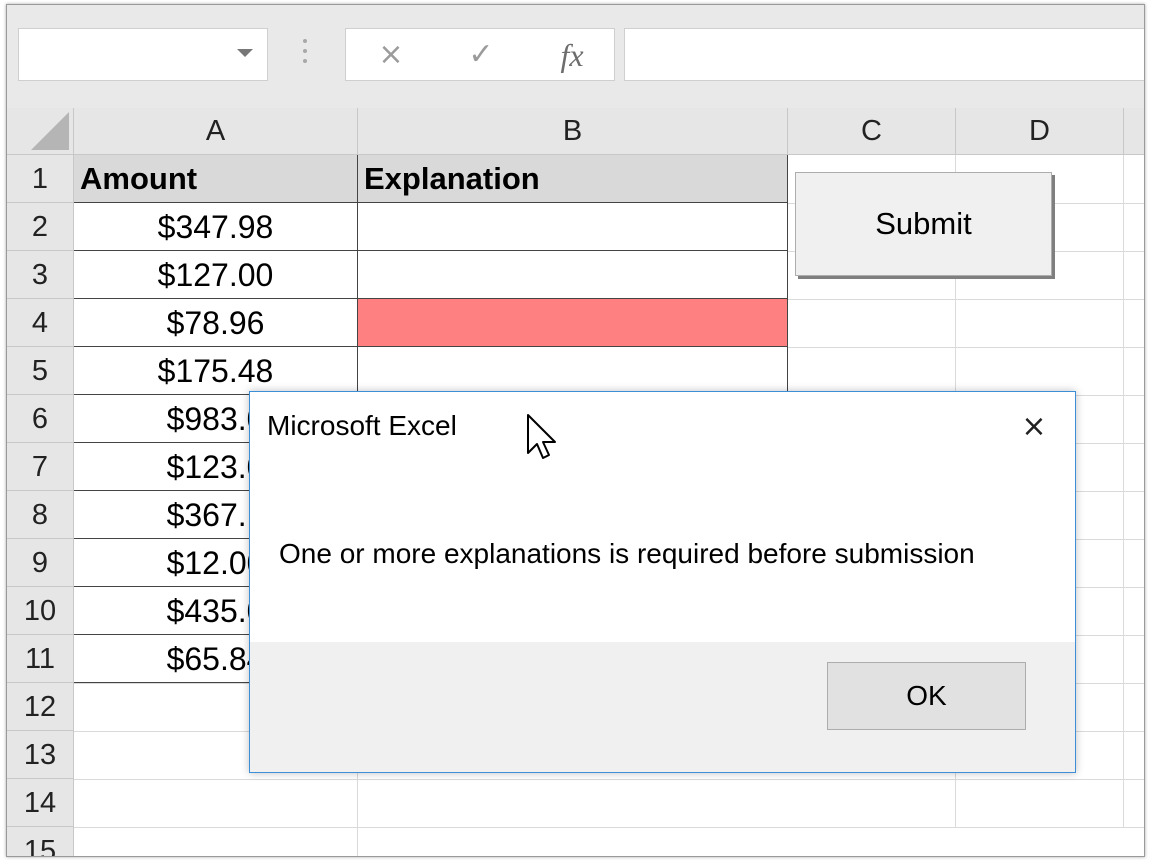 This screenshot has width=1151, height=862. What do you see at coordinates (216, 275) in the screenshot?
I see `amount-cell: $127.00` at bounding box center [216, 275].